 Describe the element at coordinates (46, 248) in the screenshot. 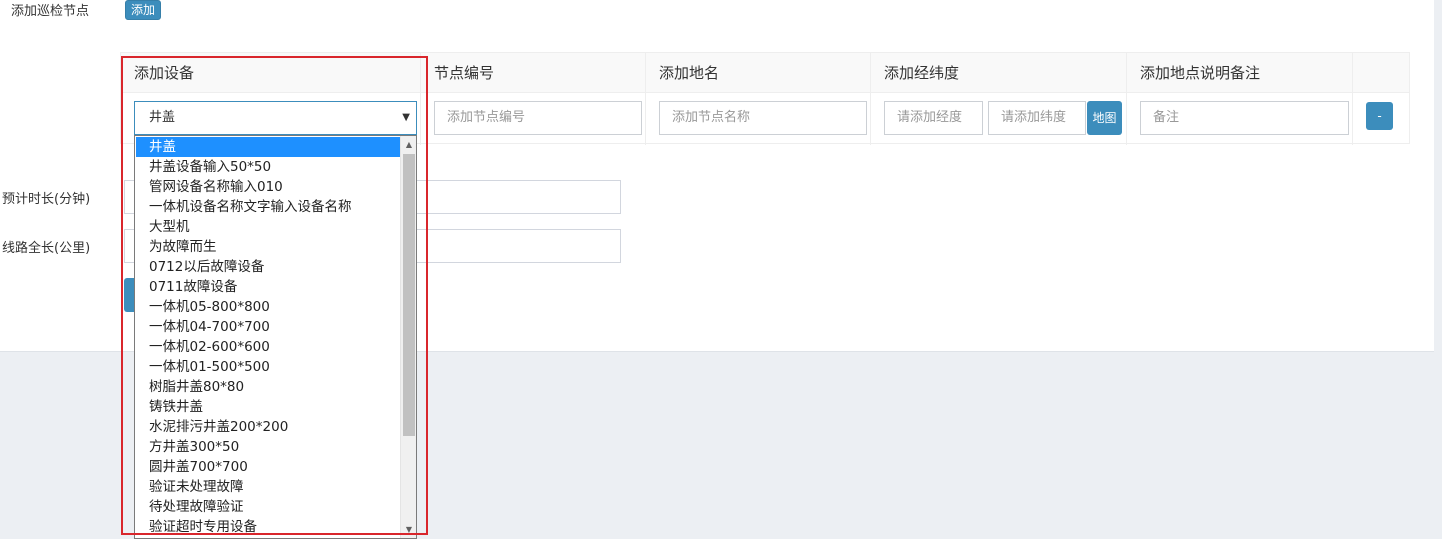

I see `length-label: 线路全长(公里)` at that location.